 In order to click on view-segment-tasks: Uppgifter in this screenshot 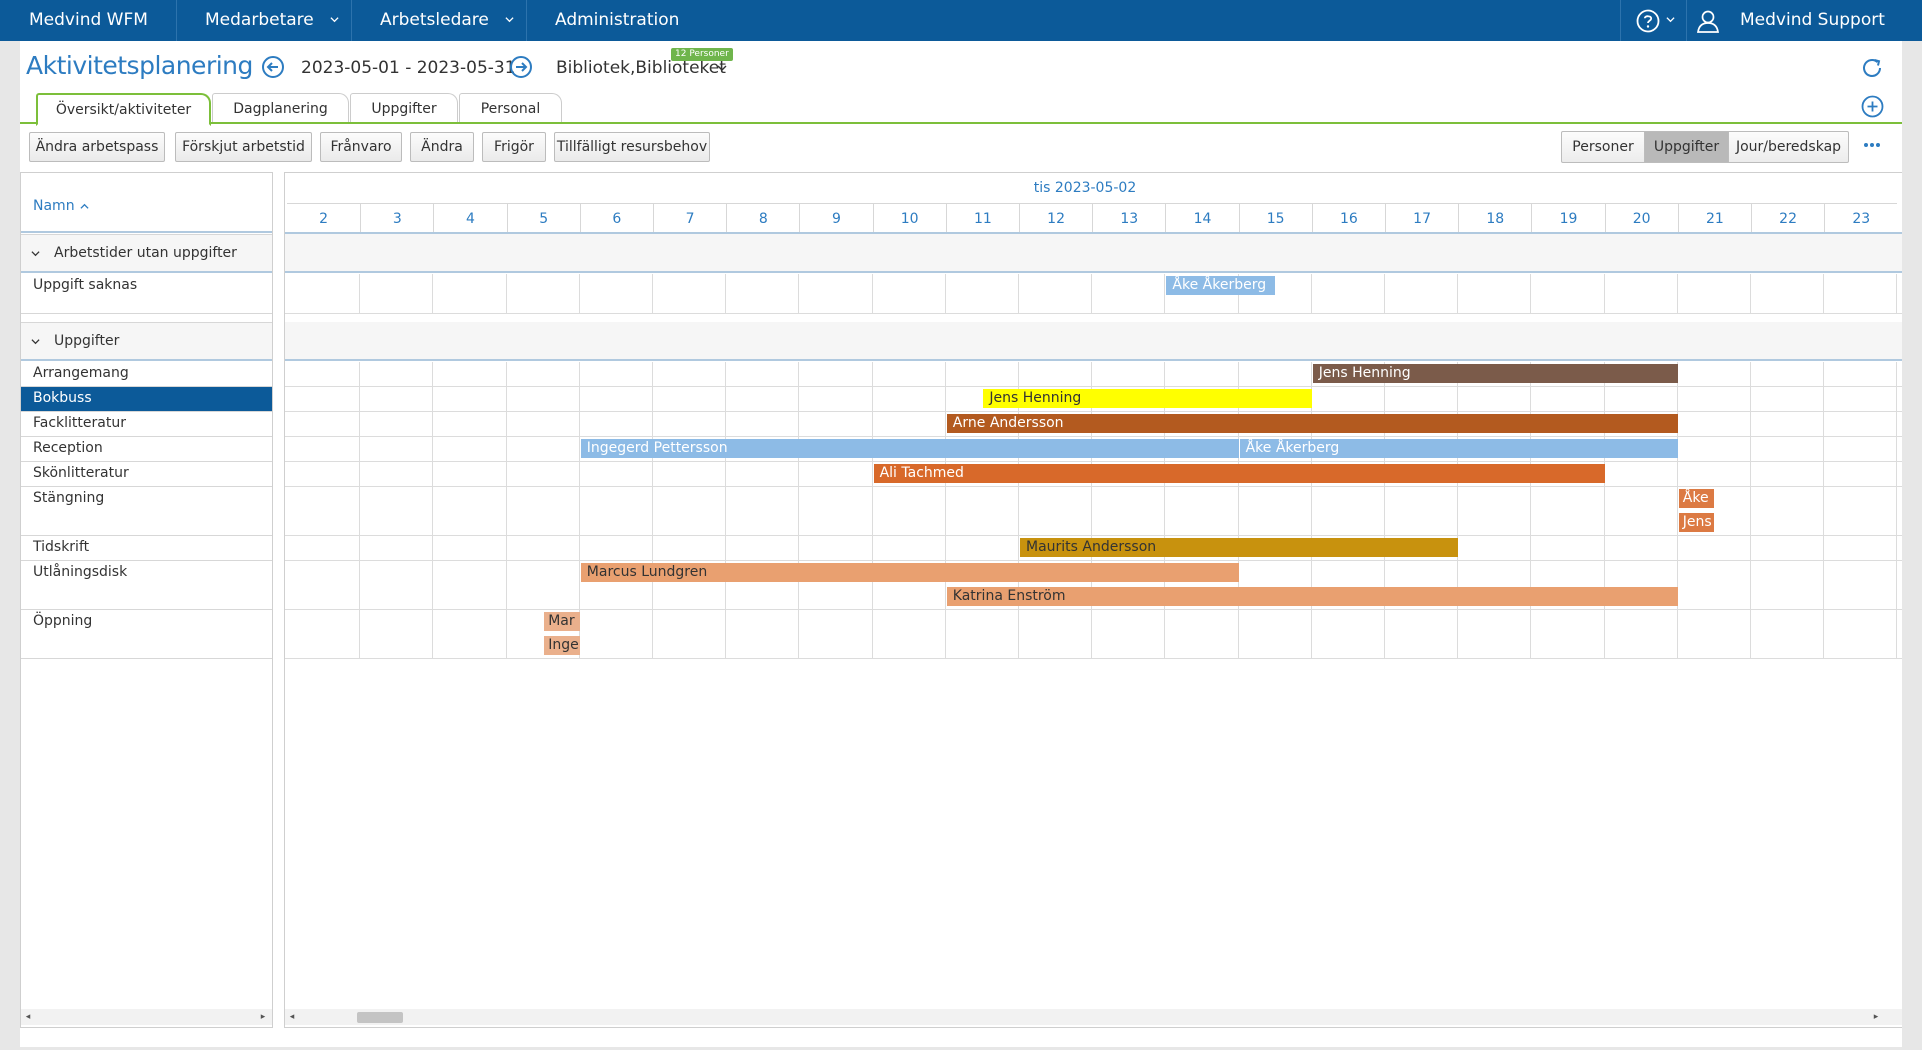, I will do `click(1686, 147)`.